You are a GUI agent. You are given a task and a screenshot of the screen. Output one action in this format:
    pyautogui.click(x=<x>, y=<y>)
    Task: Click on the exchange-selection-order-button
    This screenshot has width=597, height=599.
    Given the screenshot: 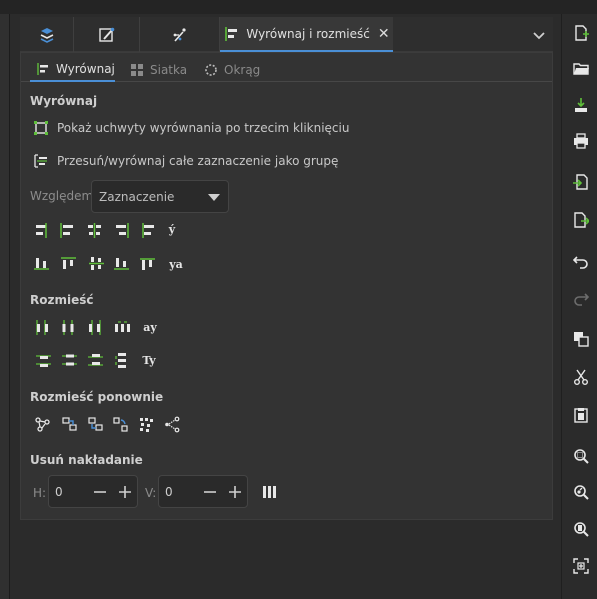 What is the action you would take?
    pyautogui.click(x=69, y=424)
    